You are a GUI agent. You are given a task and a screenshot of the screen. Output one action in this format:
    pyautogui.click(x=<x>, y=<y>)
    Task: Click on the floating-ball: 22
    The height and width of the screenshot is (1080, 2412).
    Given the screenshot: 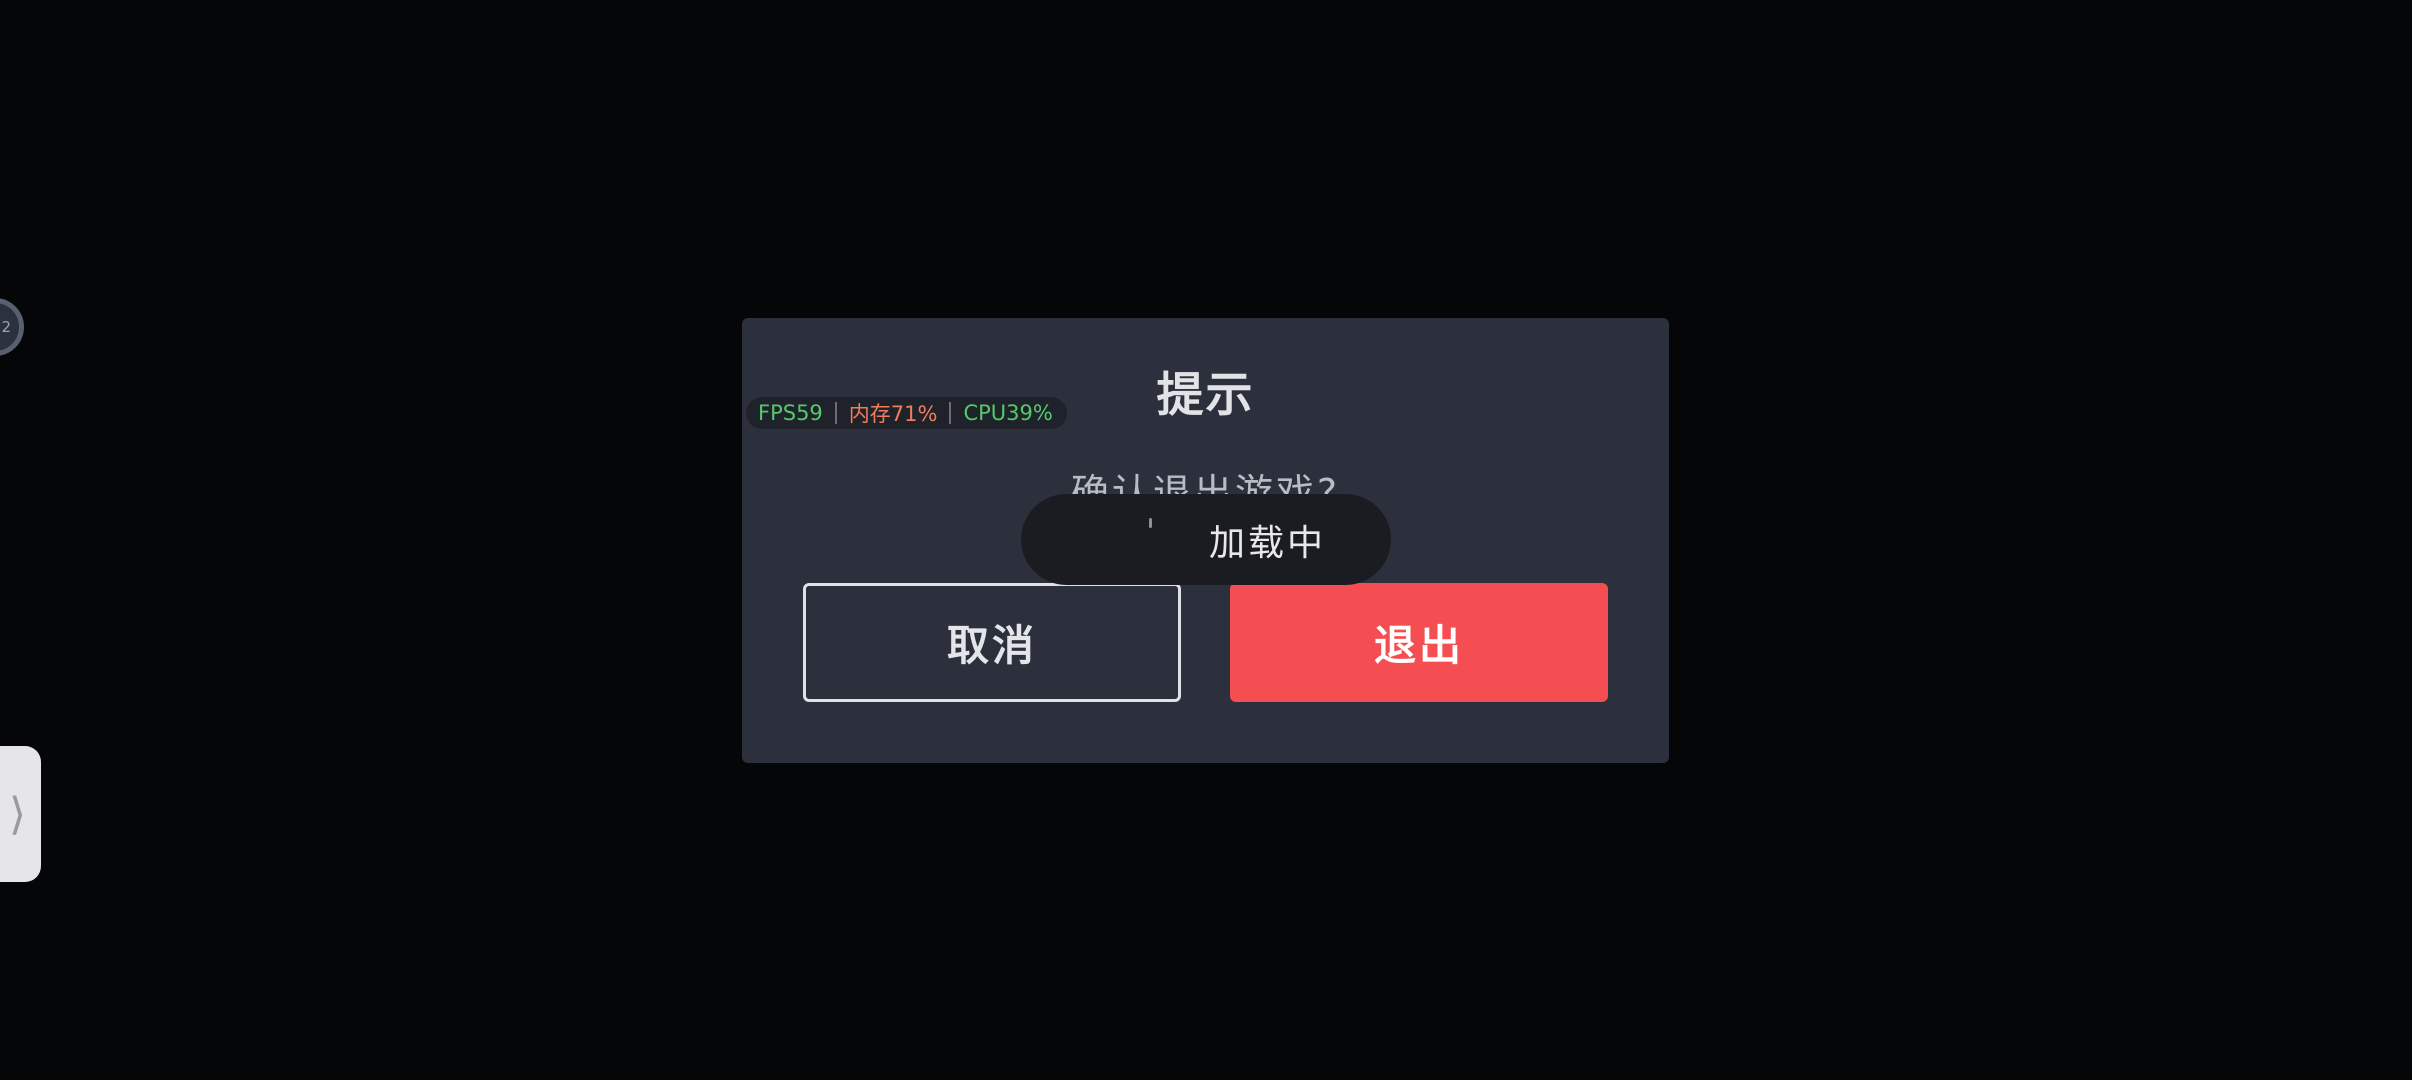 What is the action you would take?
    pyautogui.click(x=12, y=327)
    